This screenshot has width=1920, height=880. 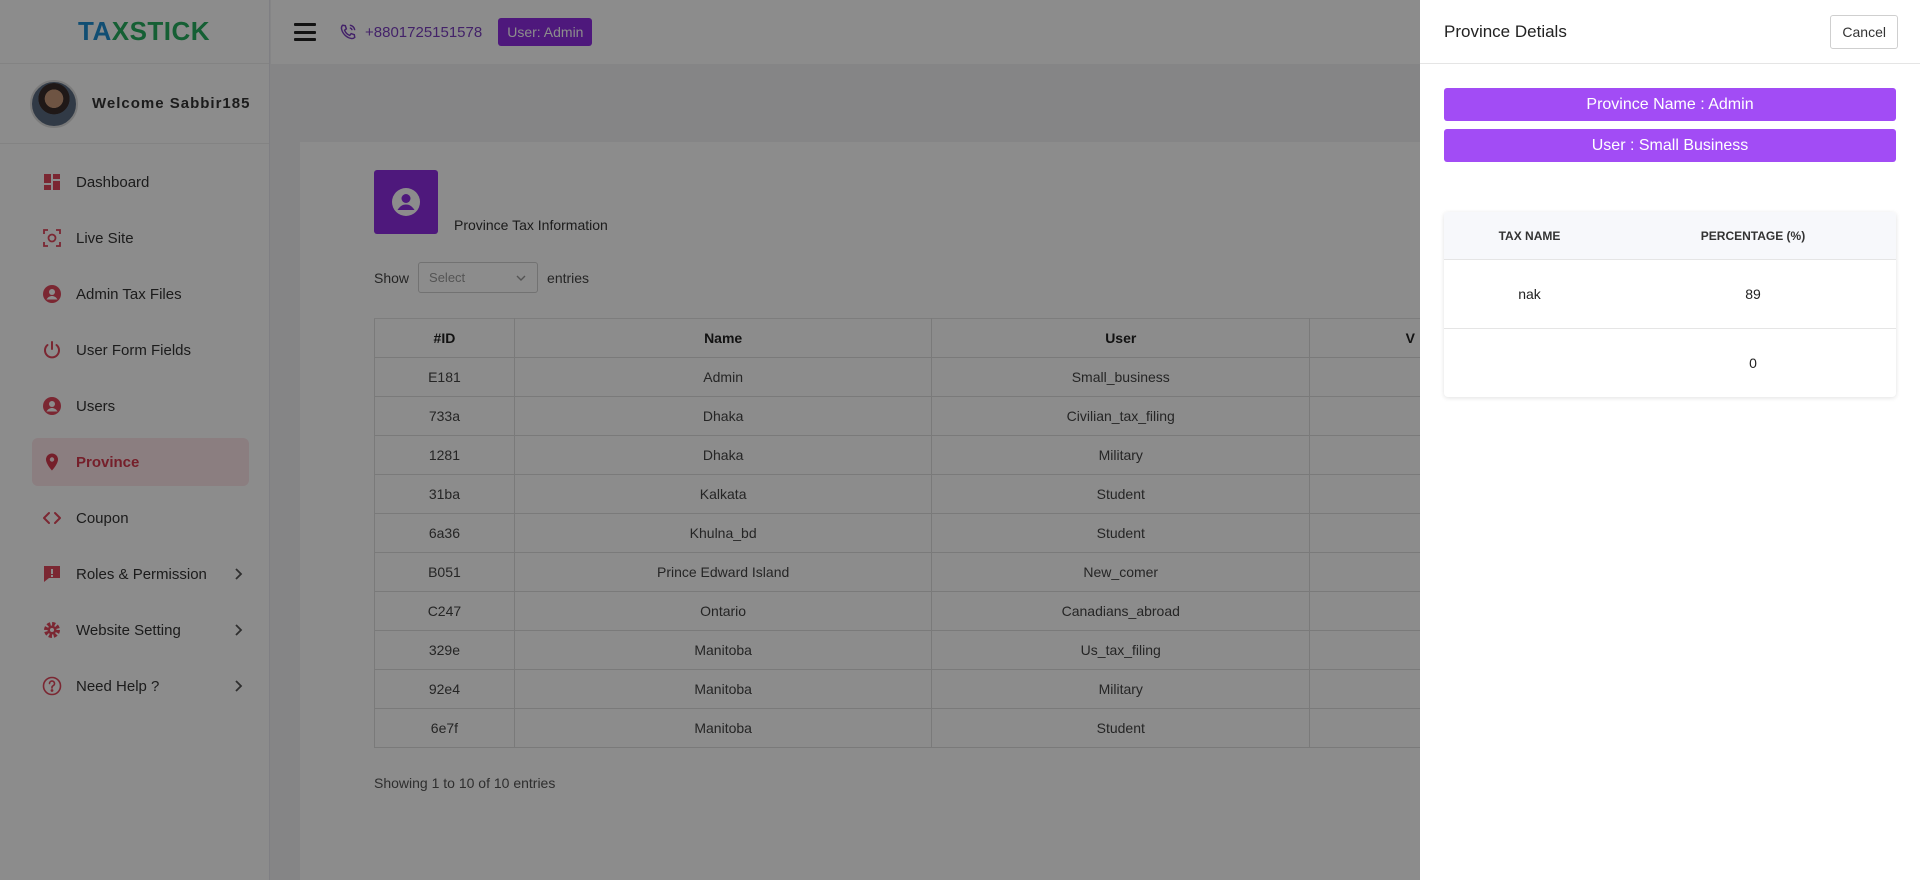 What do you see at coordinates (1505, 31) in the screenshot?
I see `drawer-title: Province Detials` at bounding box center [1505, 31].